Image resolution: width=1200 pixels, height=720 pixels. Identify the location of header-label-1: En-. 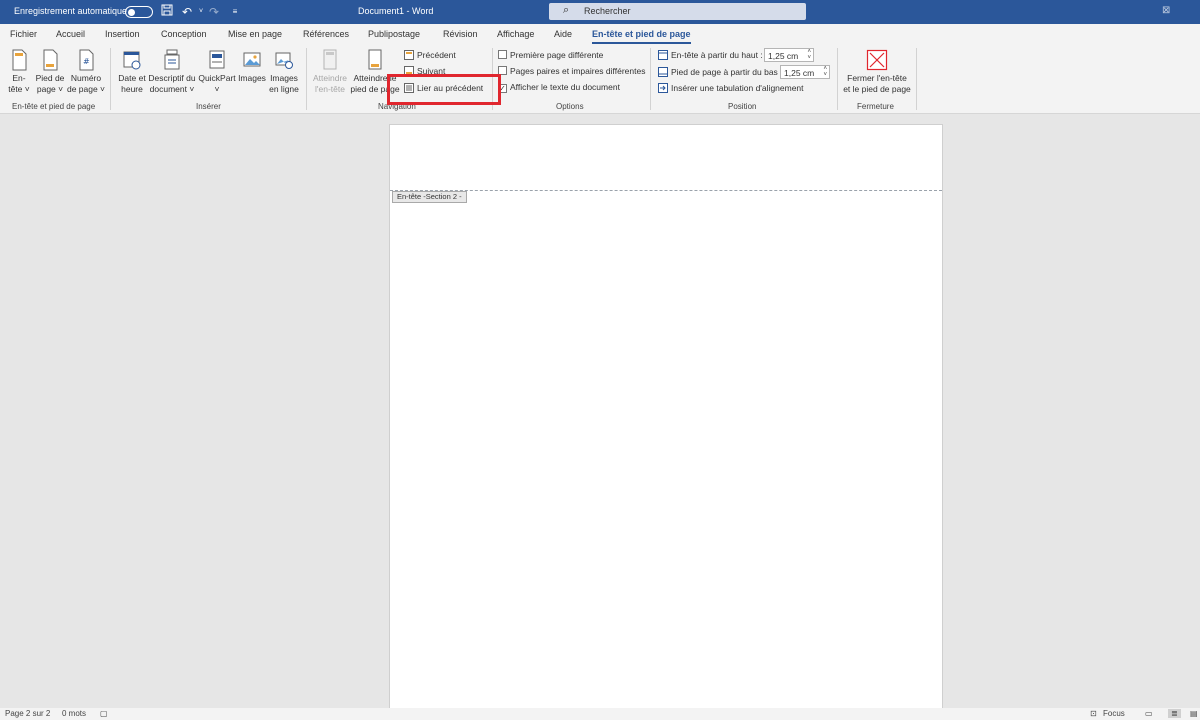
(19, 78).